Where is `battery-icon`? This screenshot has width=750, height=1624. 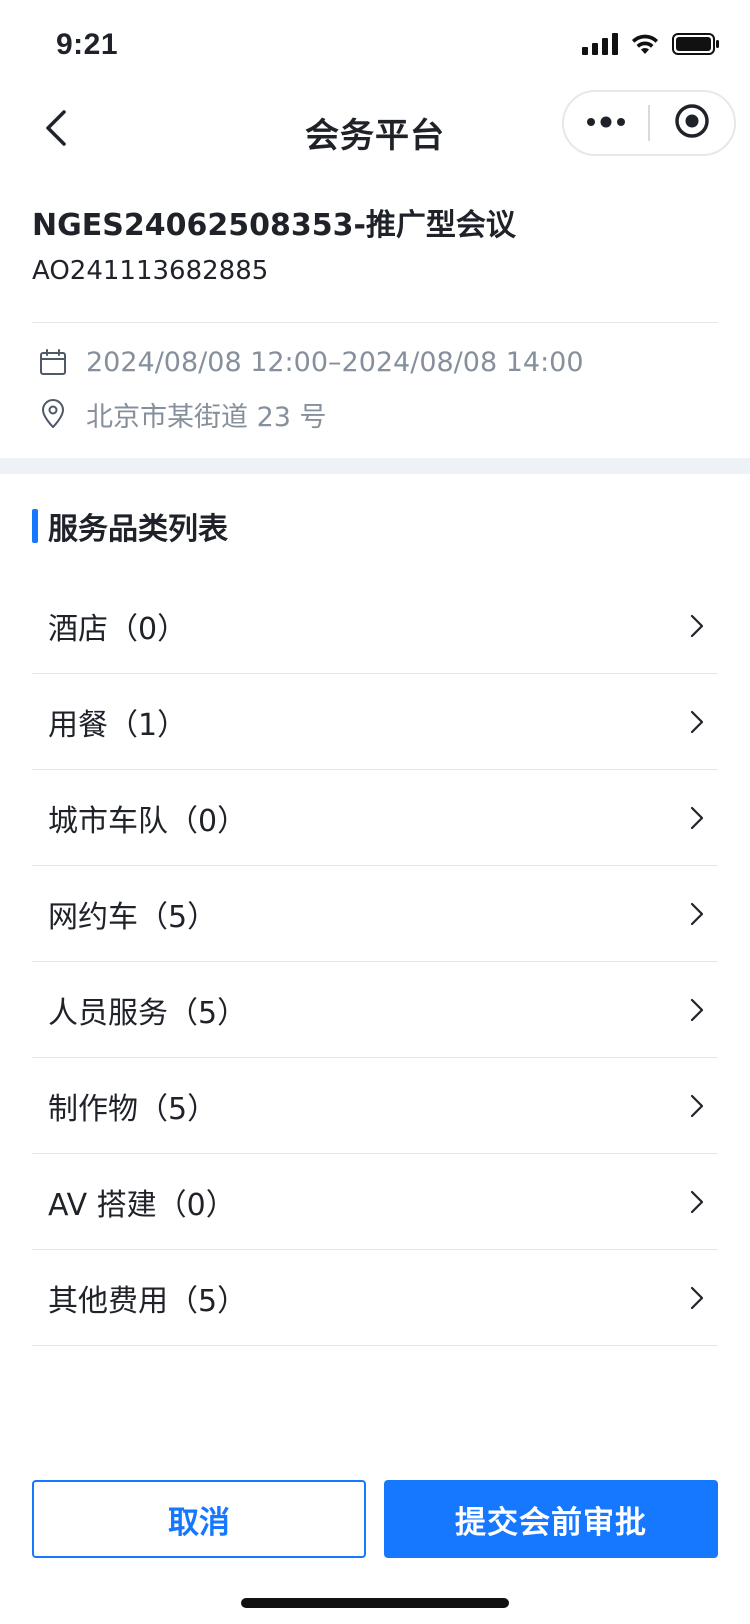
battery-icon is located at coordinates (696, 46).